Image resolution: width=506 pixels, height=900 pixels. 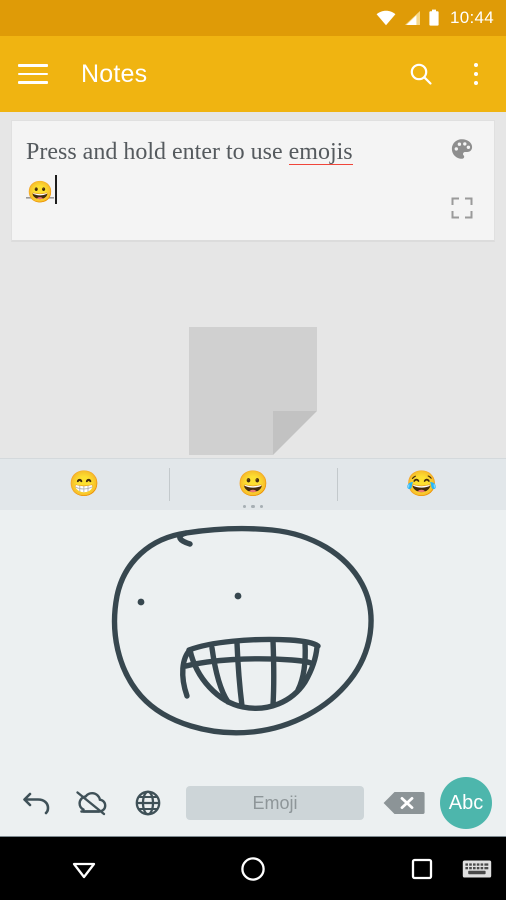 What do you see at coordinates (320, 152) in the screenshot?
I see `misspelled-word: emojis` at bounding box center [320, 152].